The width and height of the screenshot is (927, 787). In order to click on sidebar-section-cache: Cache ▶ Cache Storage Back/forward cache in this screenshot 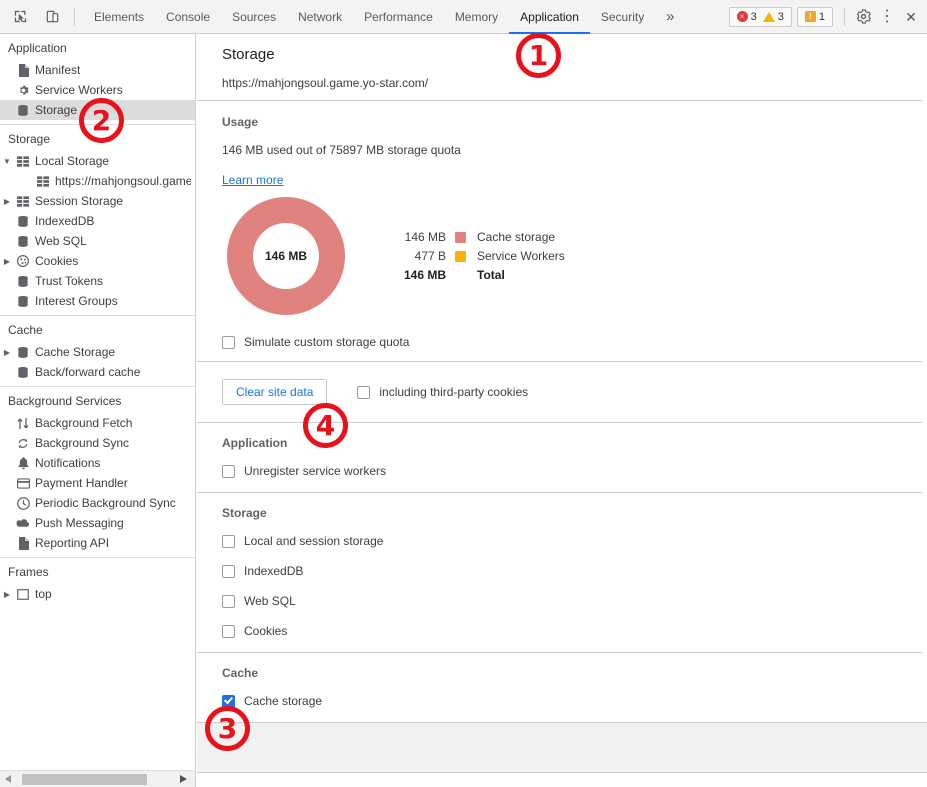, I will do `click(97, 350)`.